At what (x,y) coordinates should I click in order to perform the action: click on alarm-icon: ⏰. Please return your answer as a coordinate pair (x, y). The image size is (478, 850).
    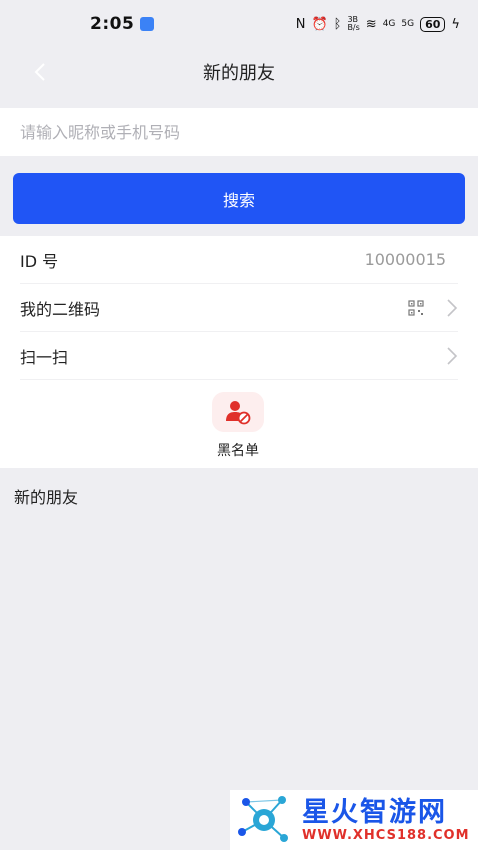
    Looking at the image, I should click on (319, 24).